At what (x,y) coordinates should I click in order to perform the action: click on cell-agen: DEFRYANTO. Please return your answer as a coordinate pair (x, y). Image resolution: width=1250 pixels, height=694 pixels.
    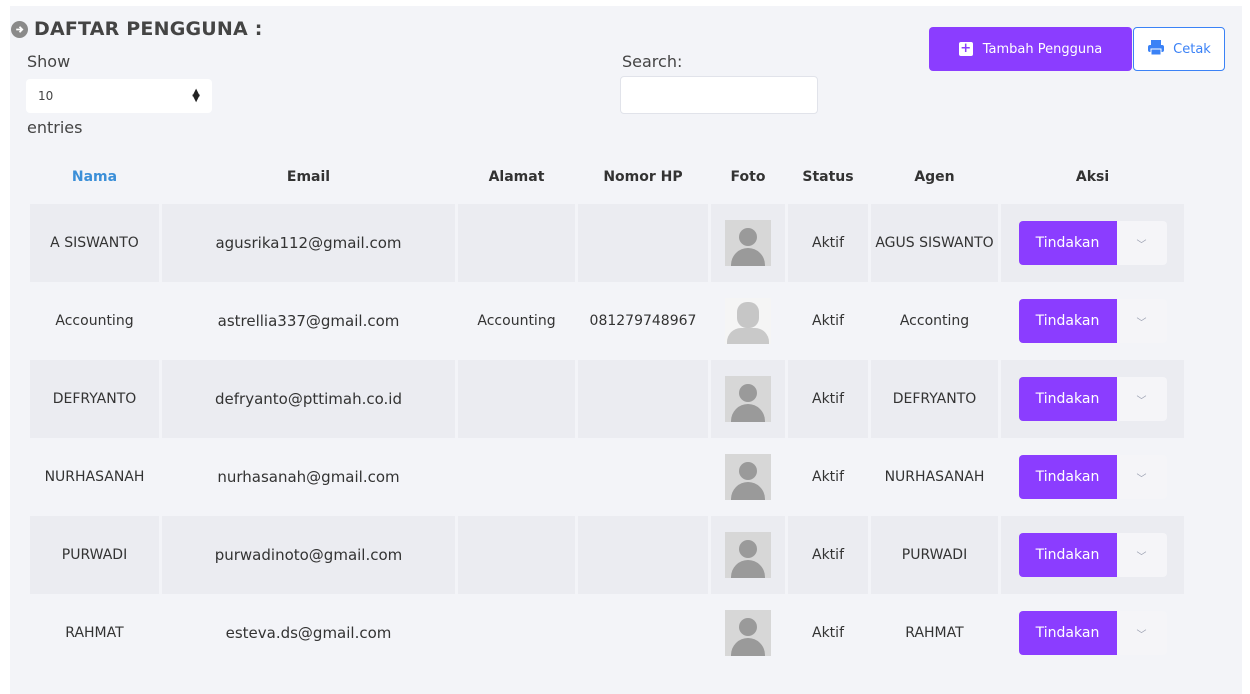
    Looking at the image, I should click on (934, 399).